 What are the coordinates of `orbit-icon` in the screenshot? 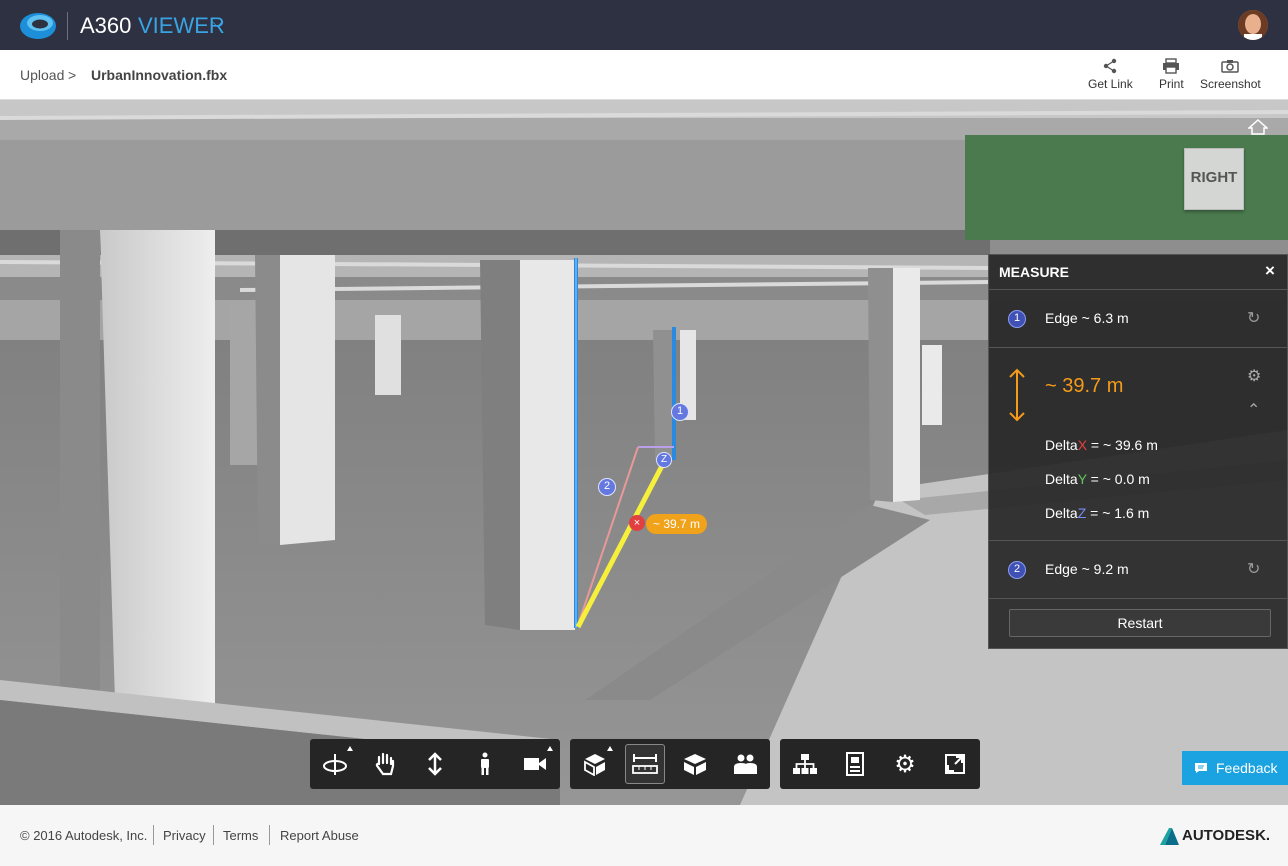 It's located at (335, 764).